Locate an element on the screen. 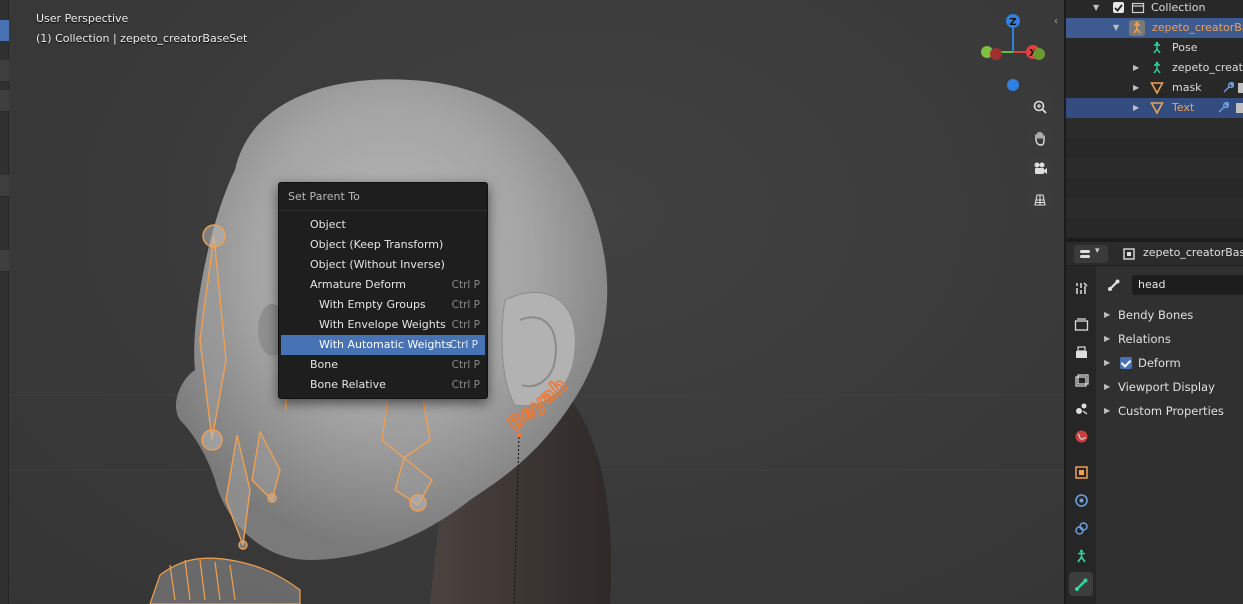  hand-bones is located at coordinates (225, 580).